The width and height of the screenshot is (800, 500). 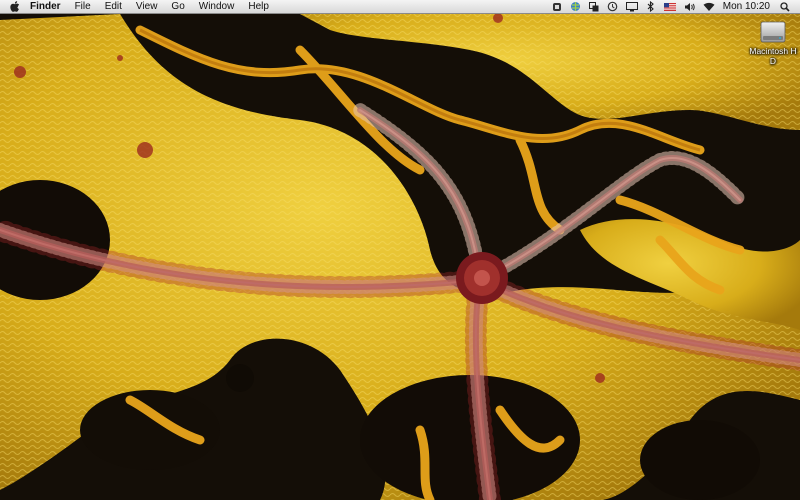 I want to click on bluetooth-icon, so click(x=651, y=7).